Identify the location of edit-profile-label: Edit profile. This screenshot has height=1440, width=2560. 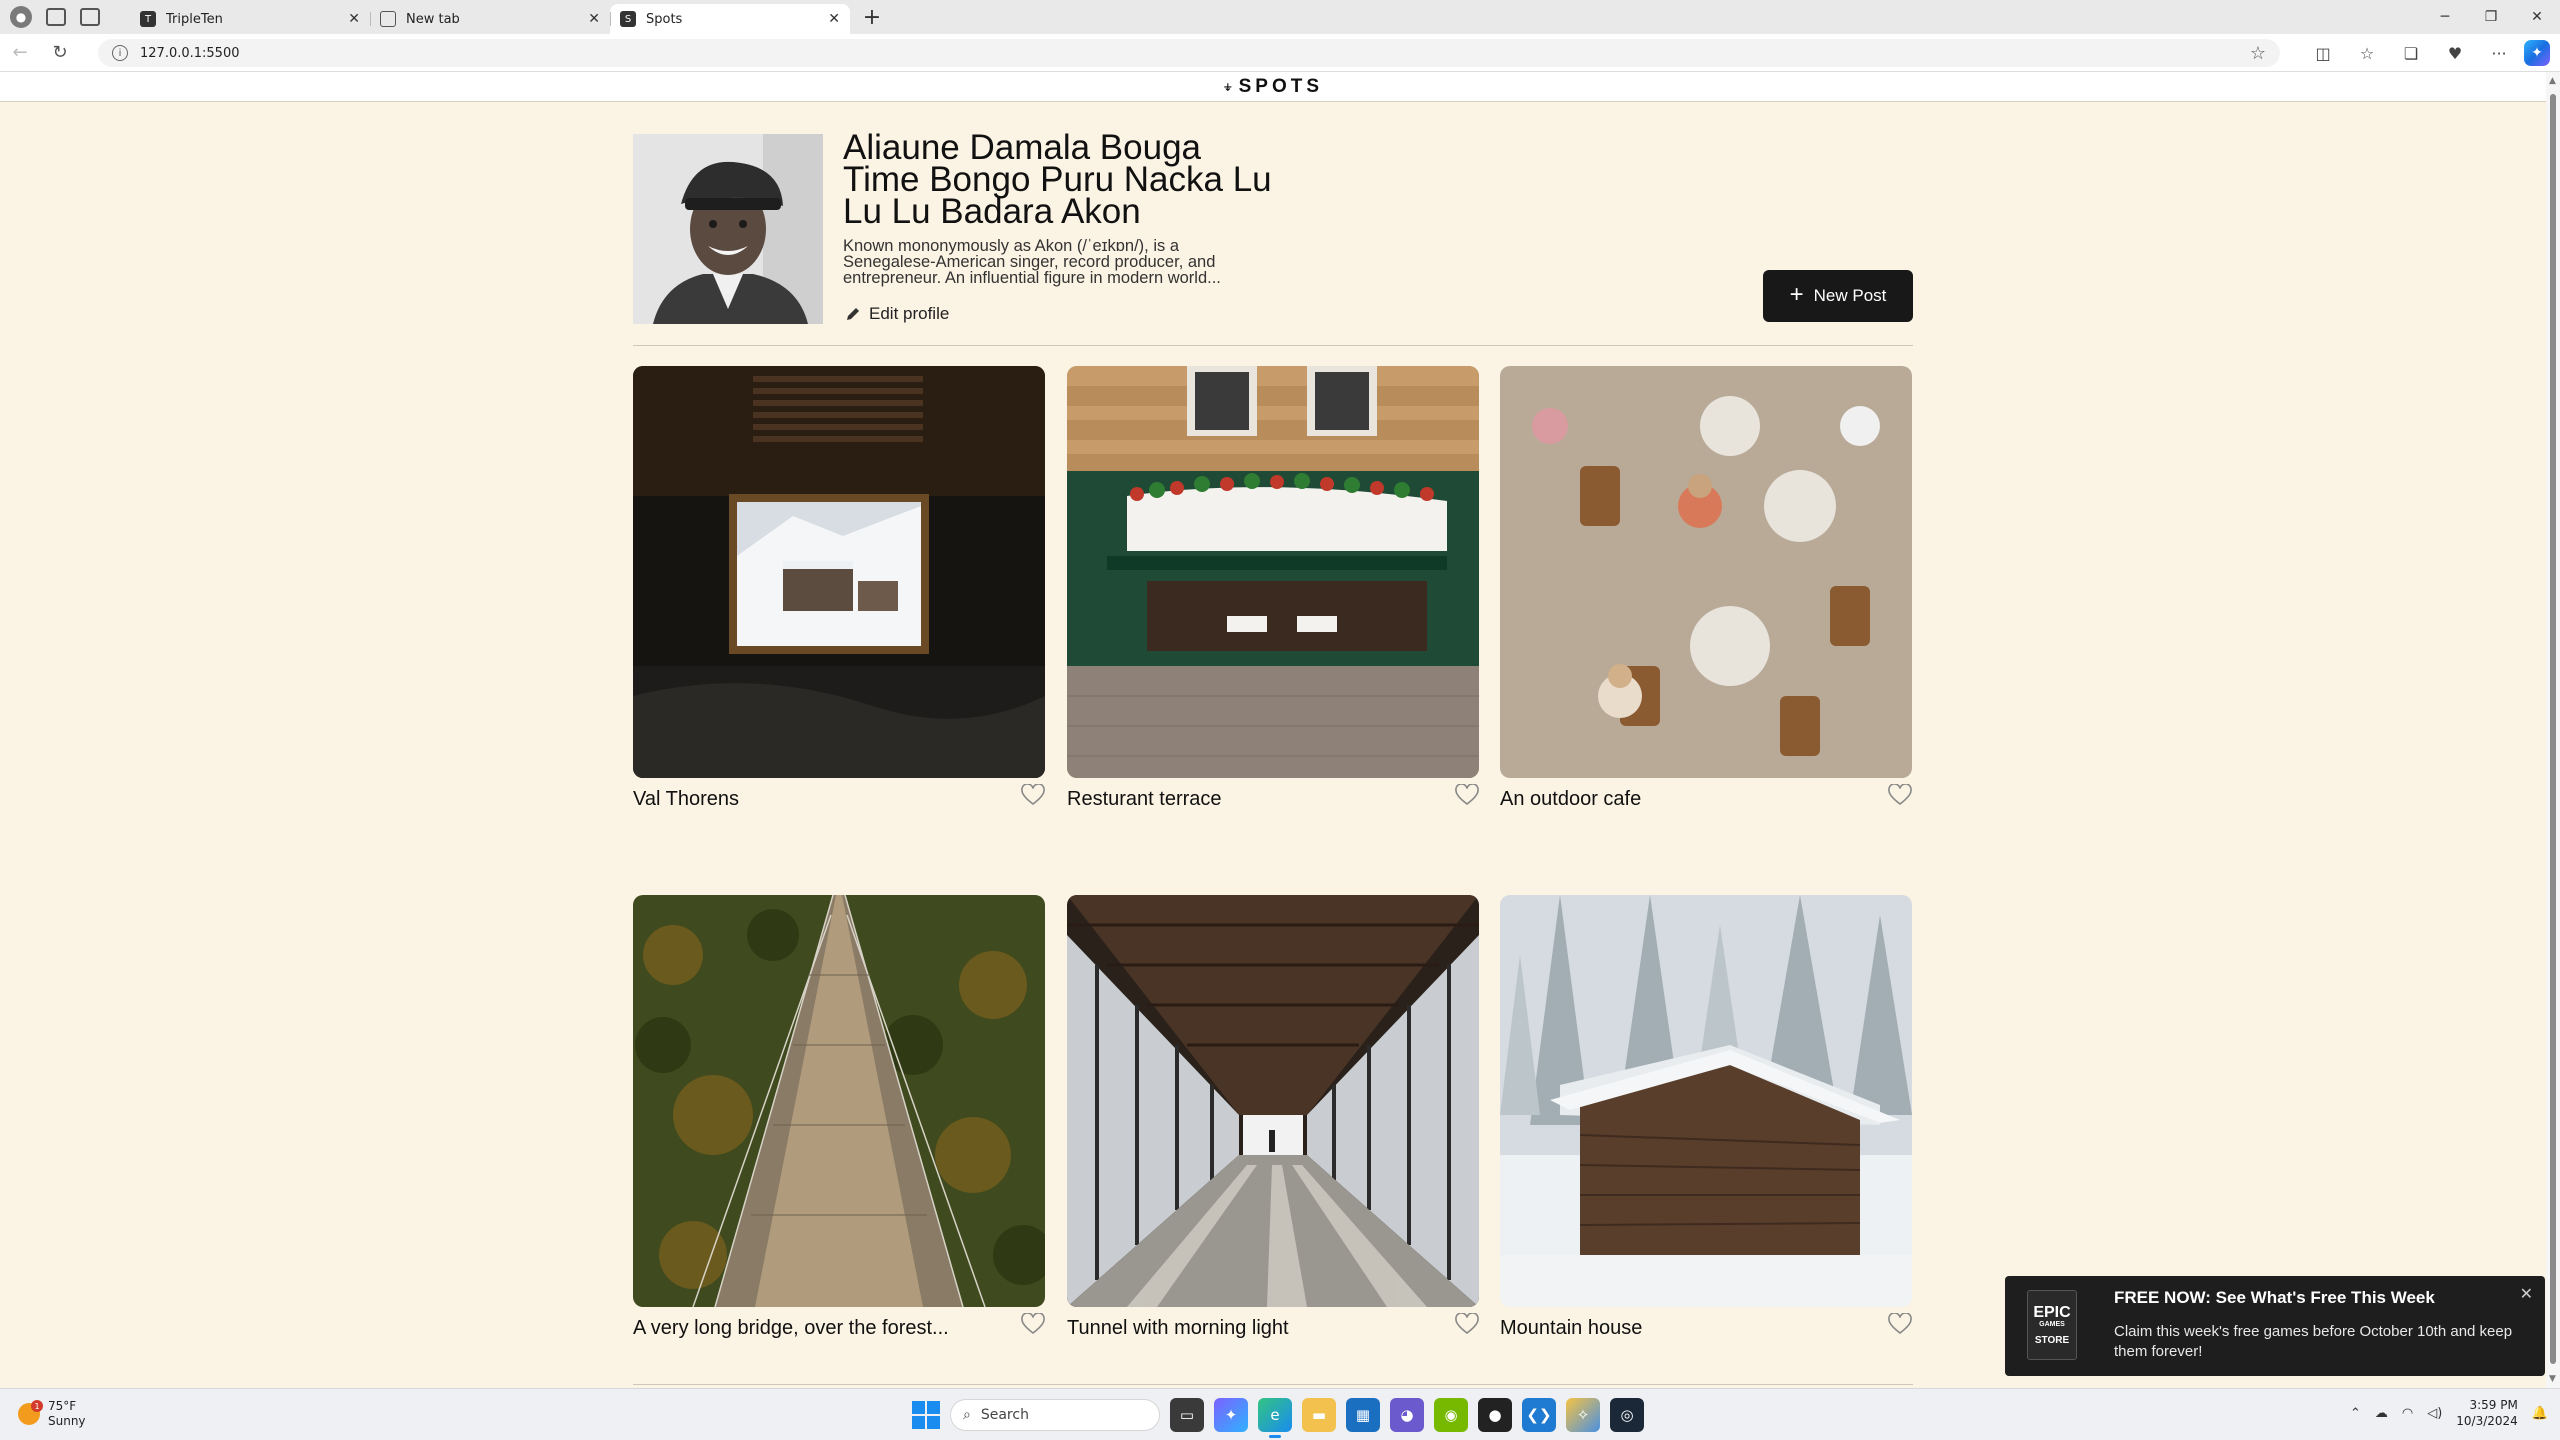
(909, 313).